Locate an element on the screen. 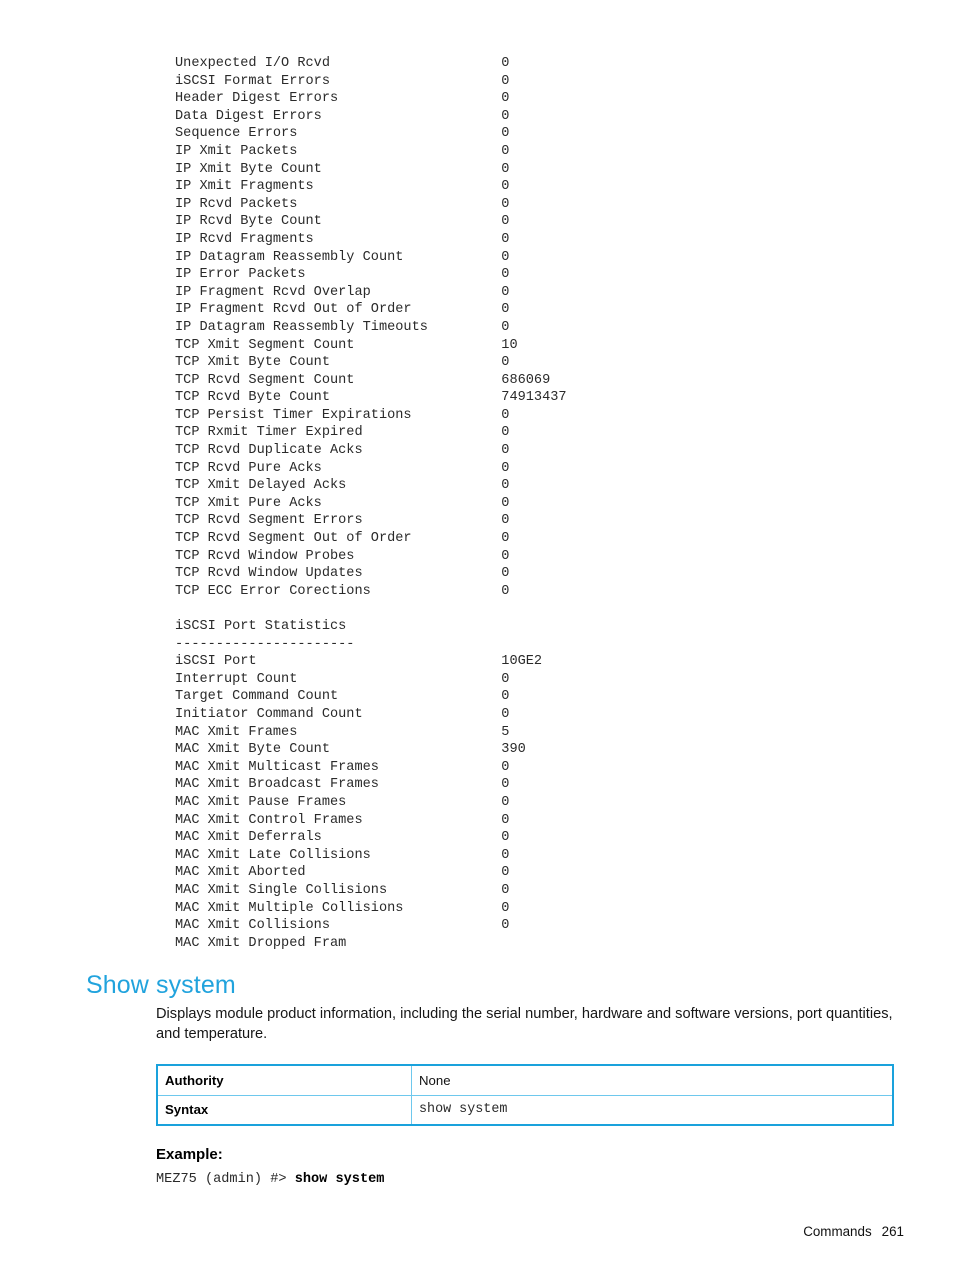  command-info-table-body: Authority None Syntax show system is located at coordinates (525, 1095).